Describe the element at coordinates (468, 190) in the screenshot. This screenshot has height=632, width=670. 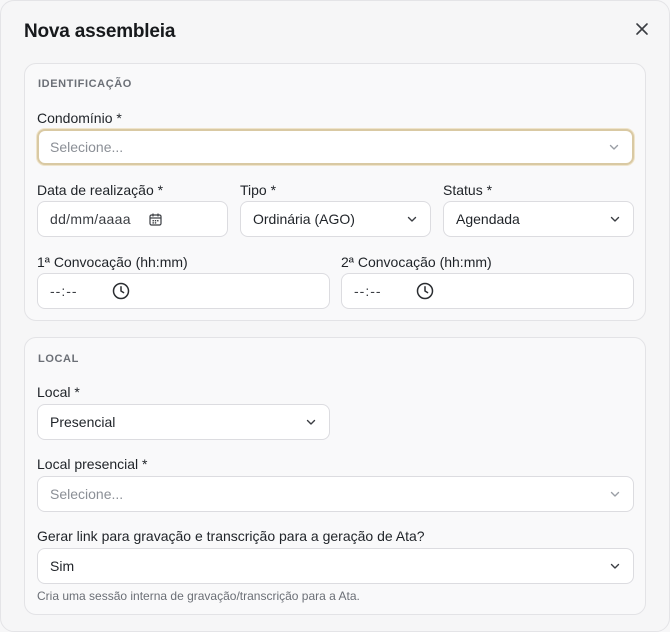
I see `status-label: Status *` at that location.